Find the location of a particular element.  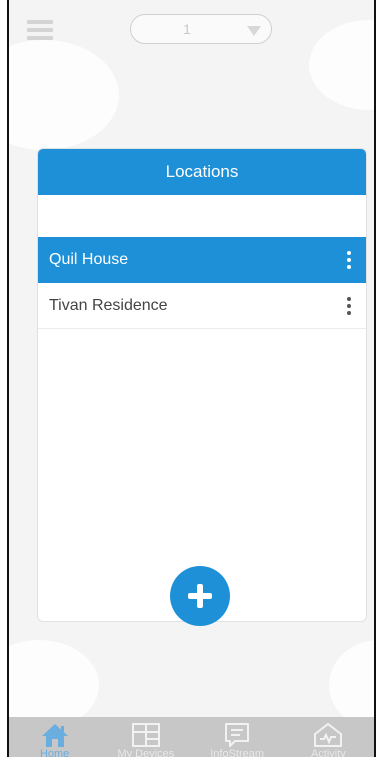

locations-title: Locations is located at coordinates (202, 172).